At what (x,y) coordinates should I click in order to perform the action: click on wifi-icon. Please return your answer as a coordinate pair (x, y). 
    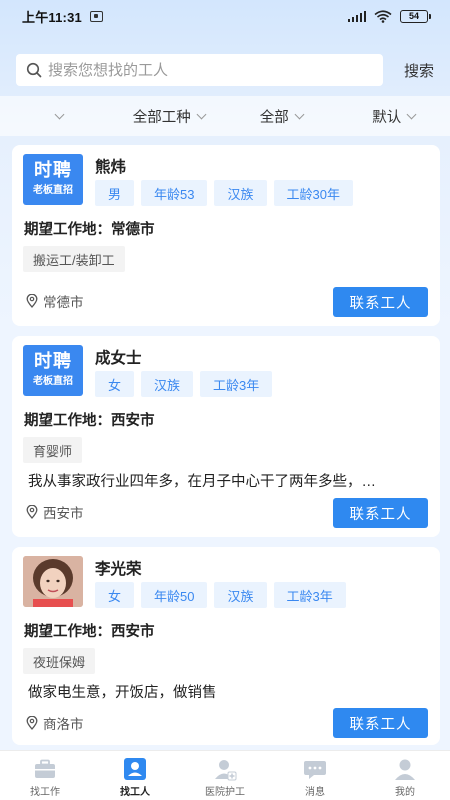
    Looking at the image, I should click on (383, 16).